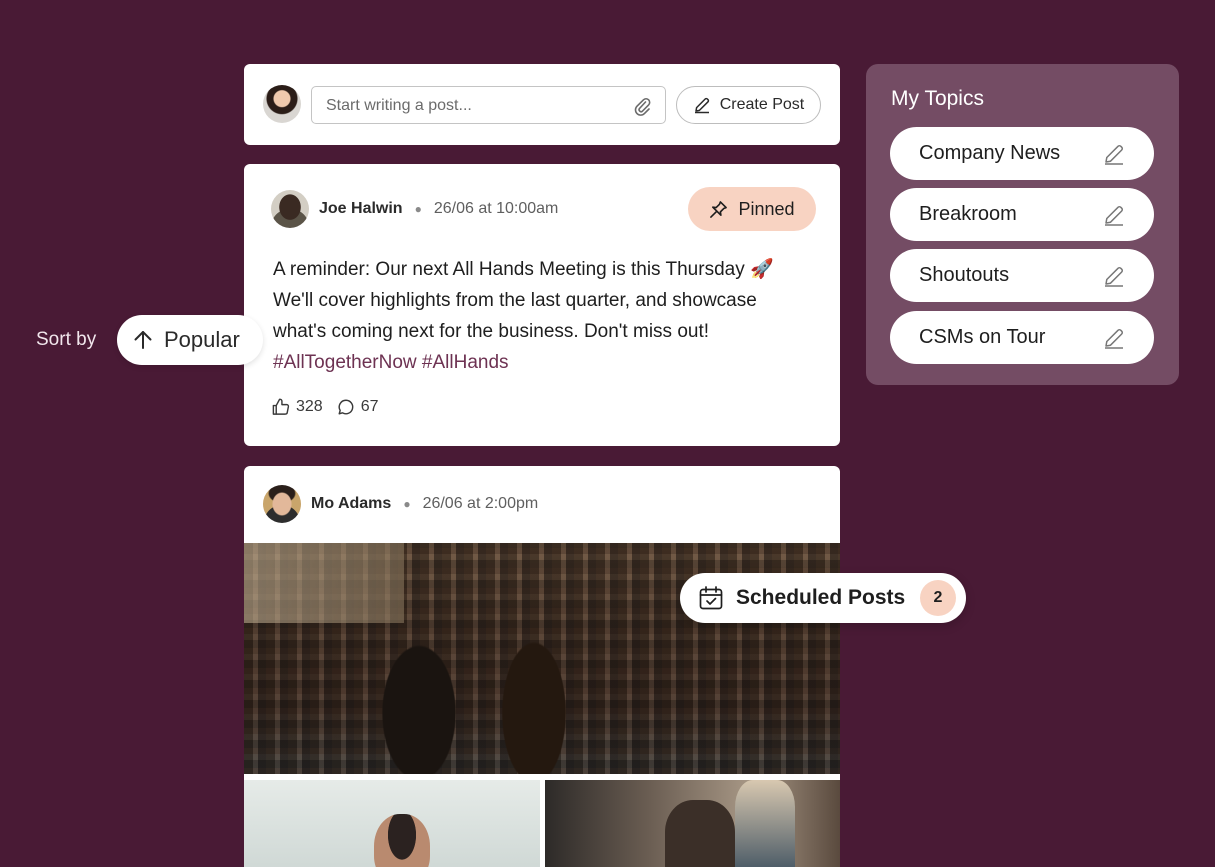 Image resolution: width=1215 pixels, height=867 pixels. I want to click on create-post-button: Create Post, so click(748, 105).